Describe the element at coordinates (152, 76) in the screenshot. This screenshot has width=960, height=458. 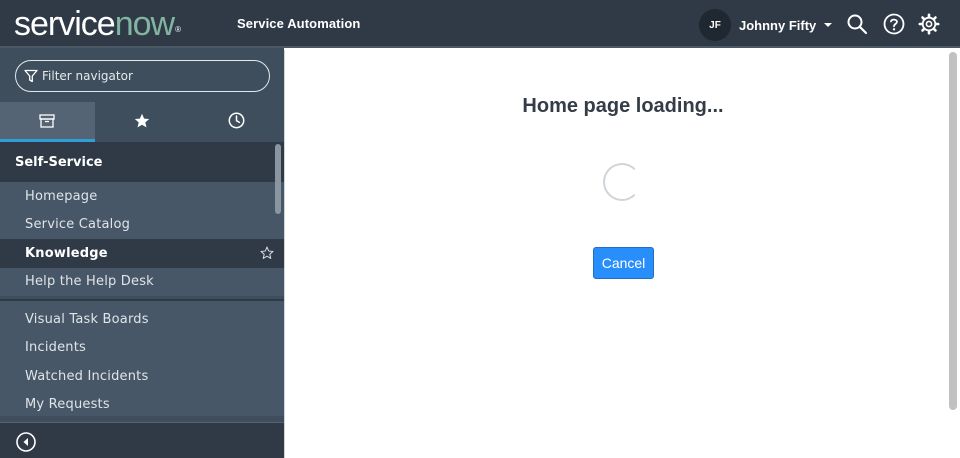
I see `filter-navigator-input` at that location.